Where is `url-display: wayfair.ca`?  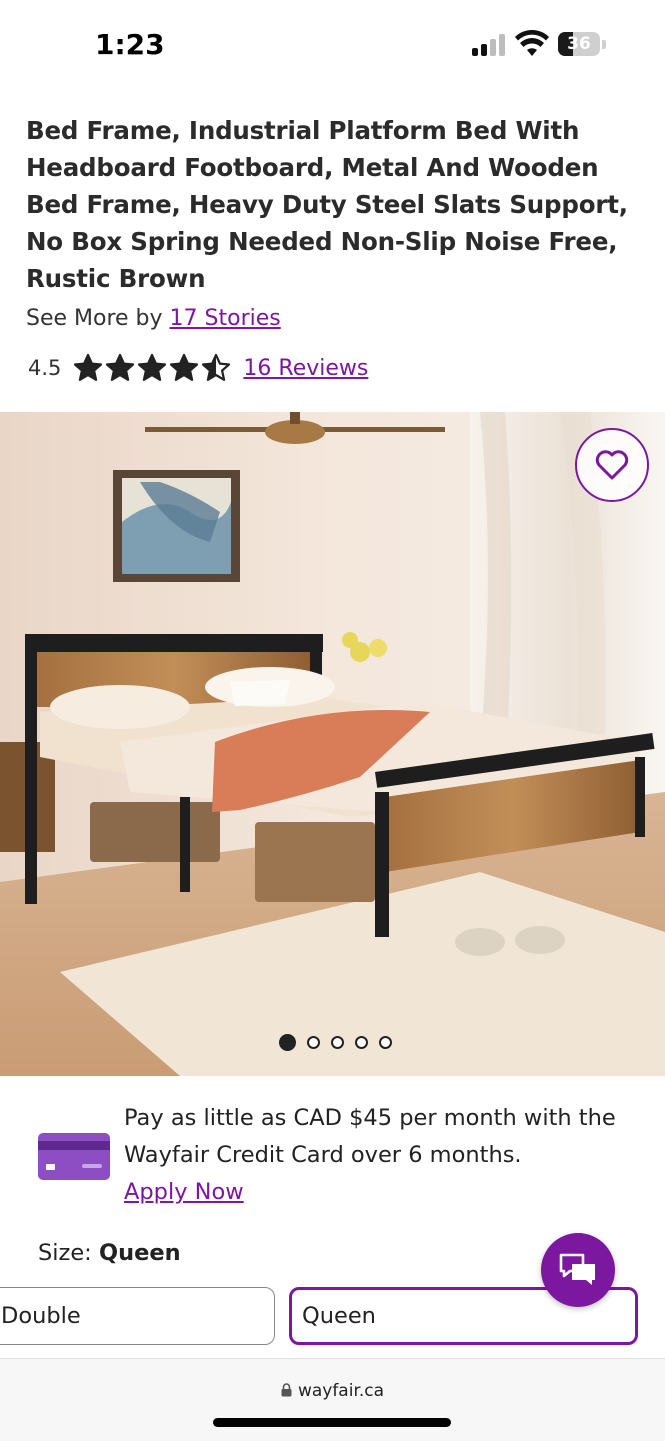 url-display: wayfair.ca is located at coordinates (332, 1391).